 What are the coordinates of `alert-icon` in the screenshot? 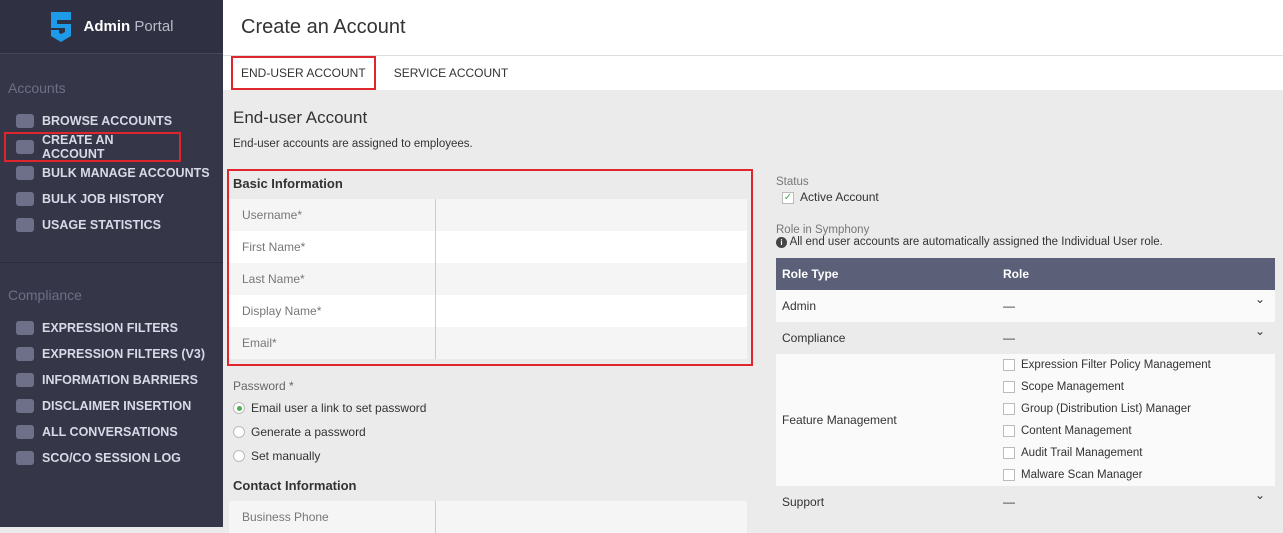 It's located at (25, 406).